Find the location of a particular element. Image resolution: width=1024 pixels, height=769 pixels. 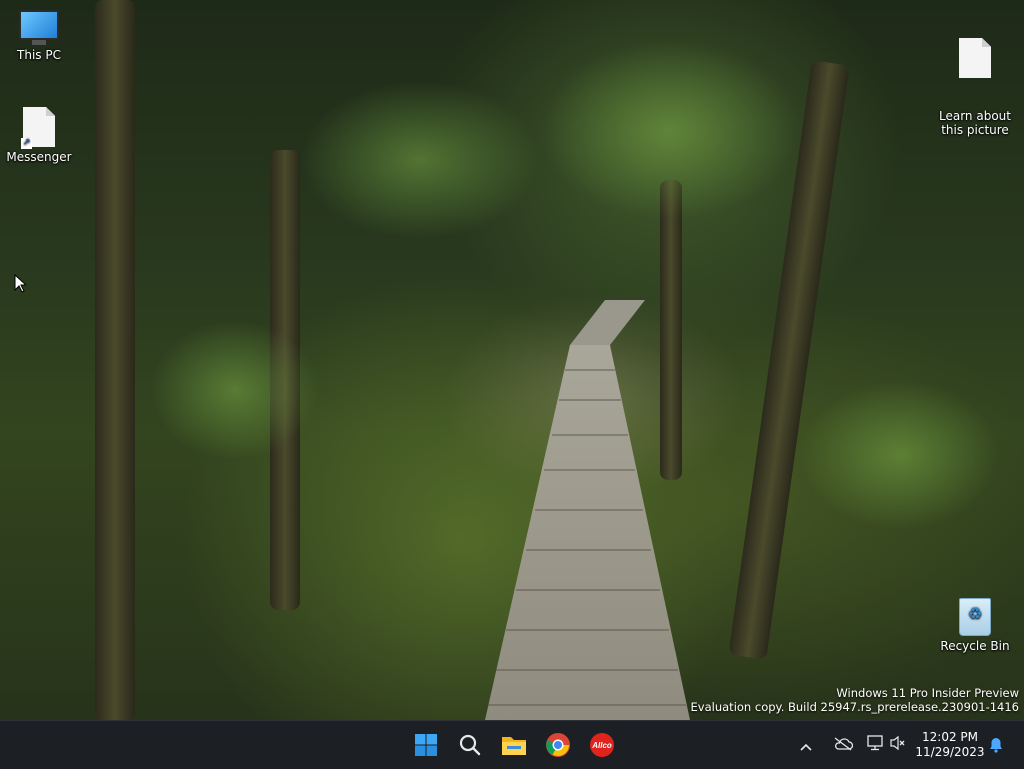

taskbar-pinned-apps: Allco is located at coordinates (514, 745).